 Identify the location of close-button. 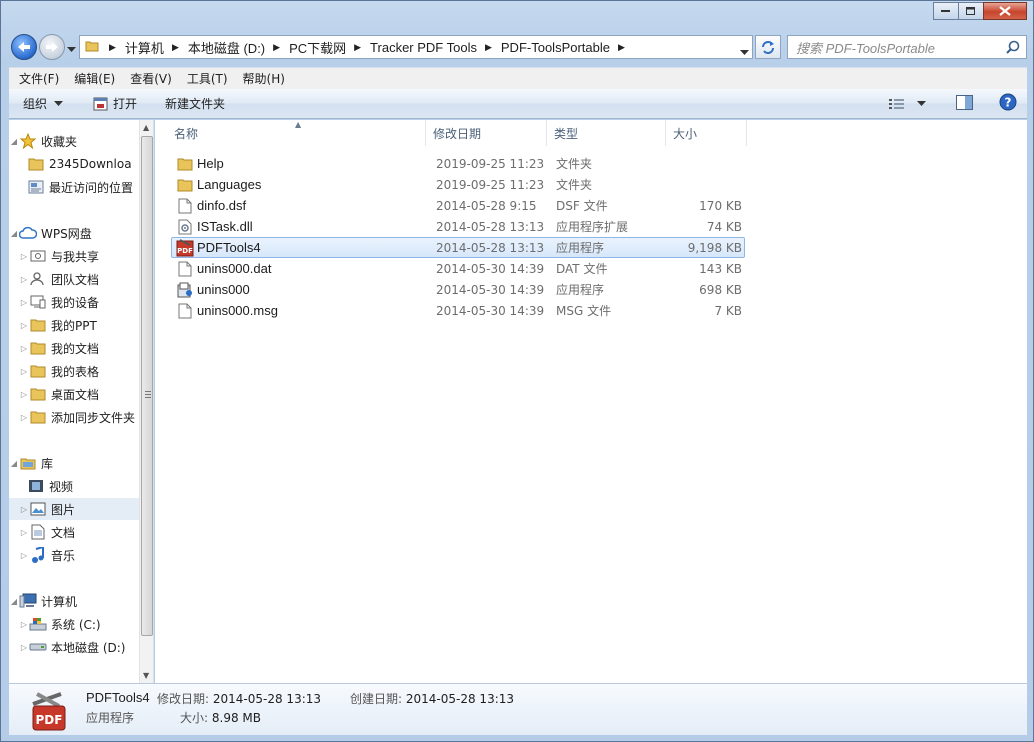
(1005, 11).